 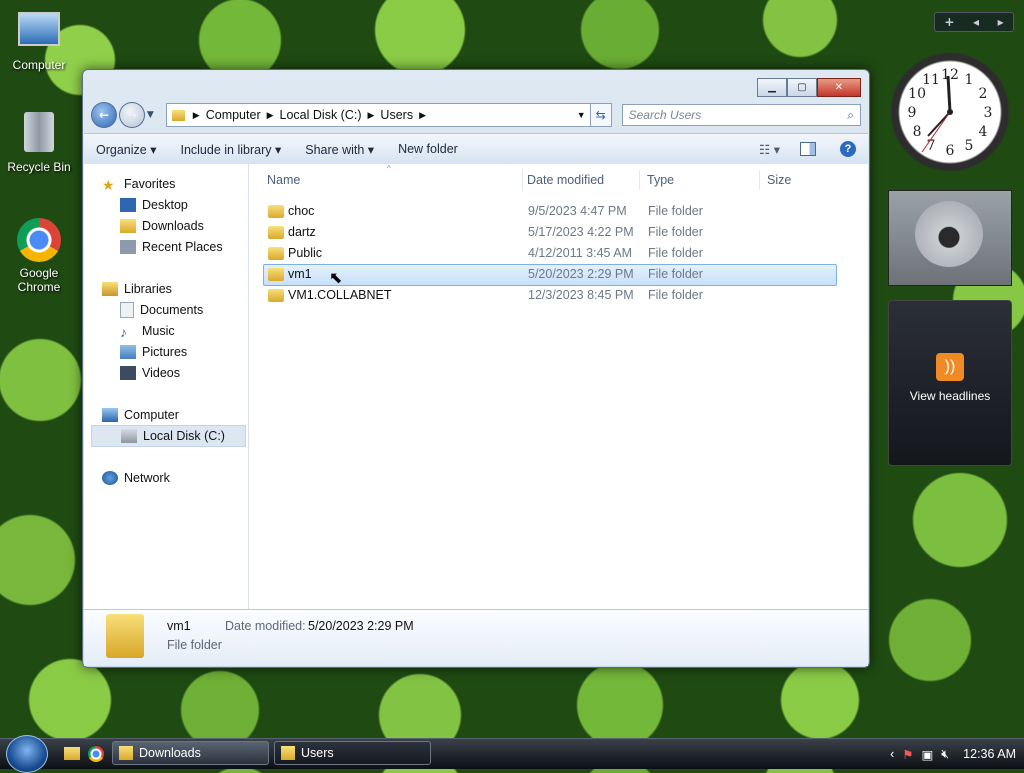 I want to click on task-button-users: Users, so click(x=352, y=753).